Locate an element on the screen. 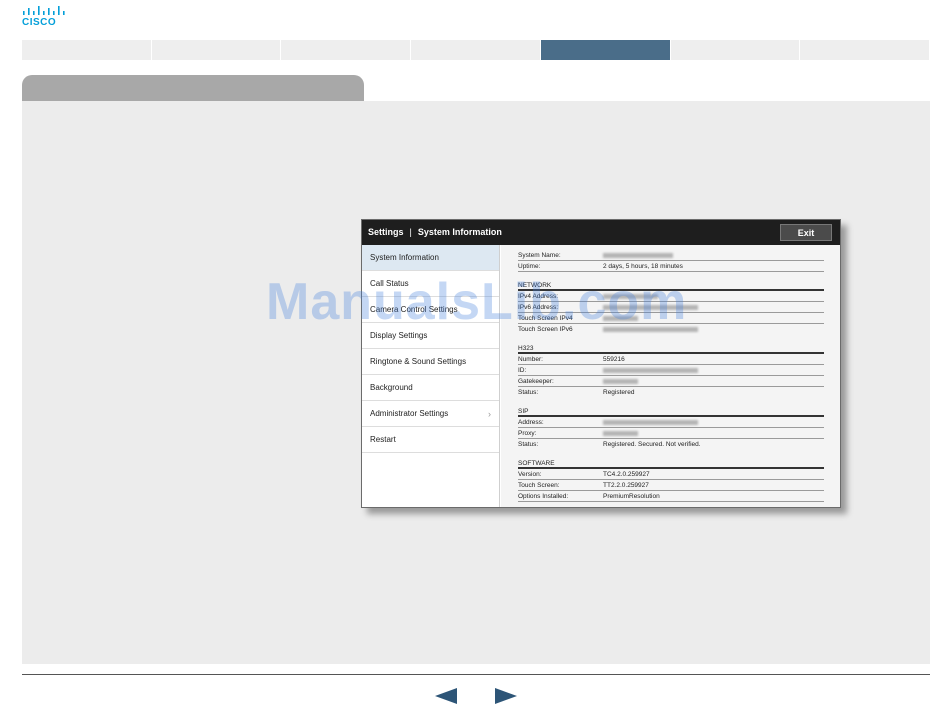 Image resolution: width=950 pixels, height=711 pixels. breadcrumb-current: System Information is located at coordinates (459, 232).